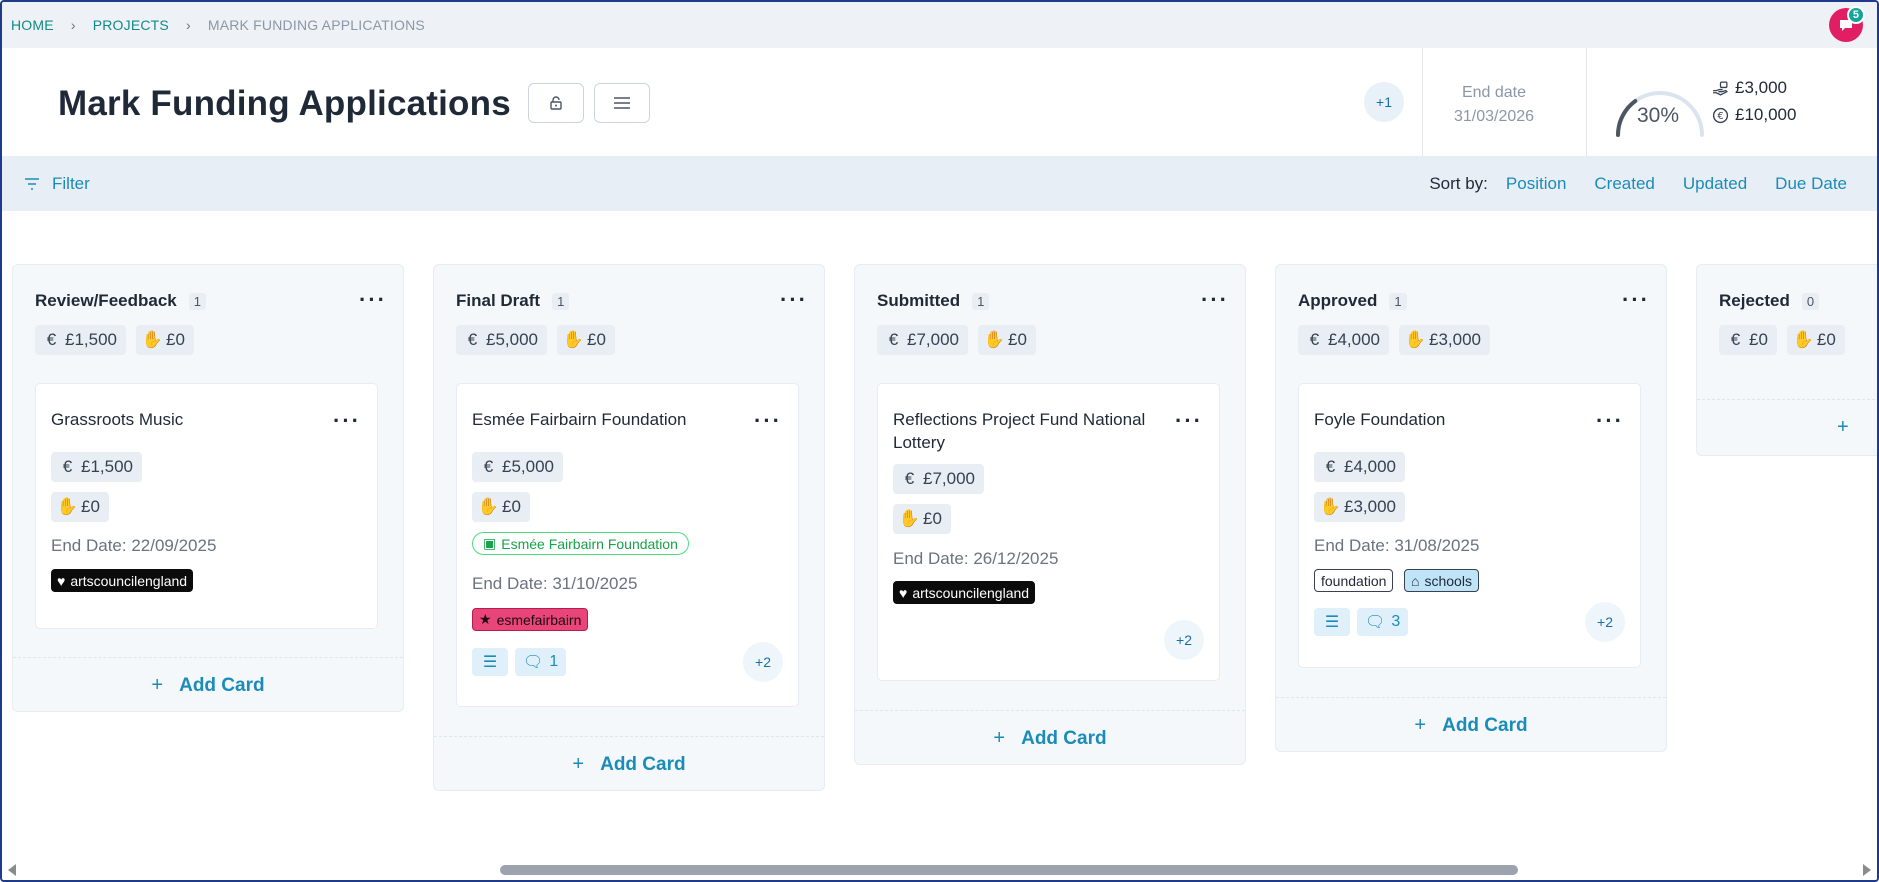  I want to click on tag-foundation: foundation, so click(1354, 580).